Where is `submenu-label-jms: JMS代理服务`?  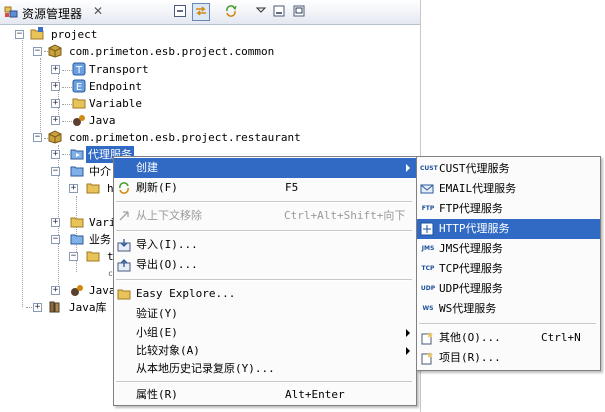 submenu-label-jms: JMS代理服务 is located at coordinates (471, 248).